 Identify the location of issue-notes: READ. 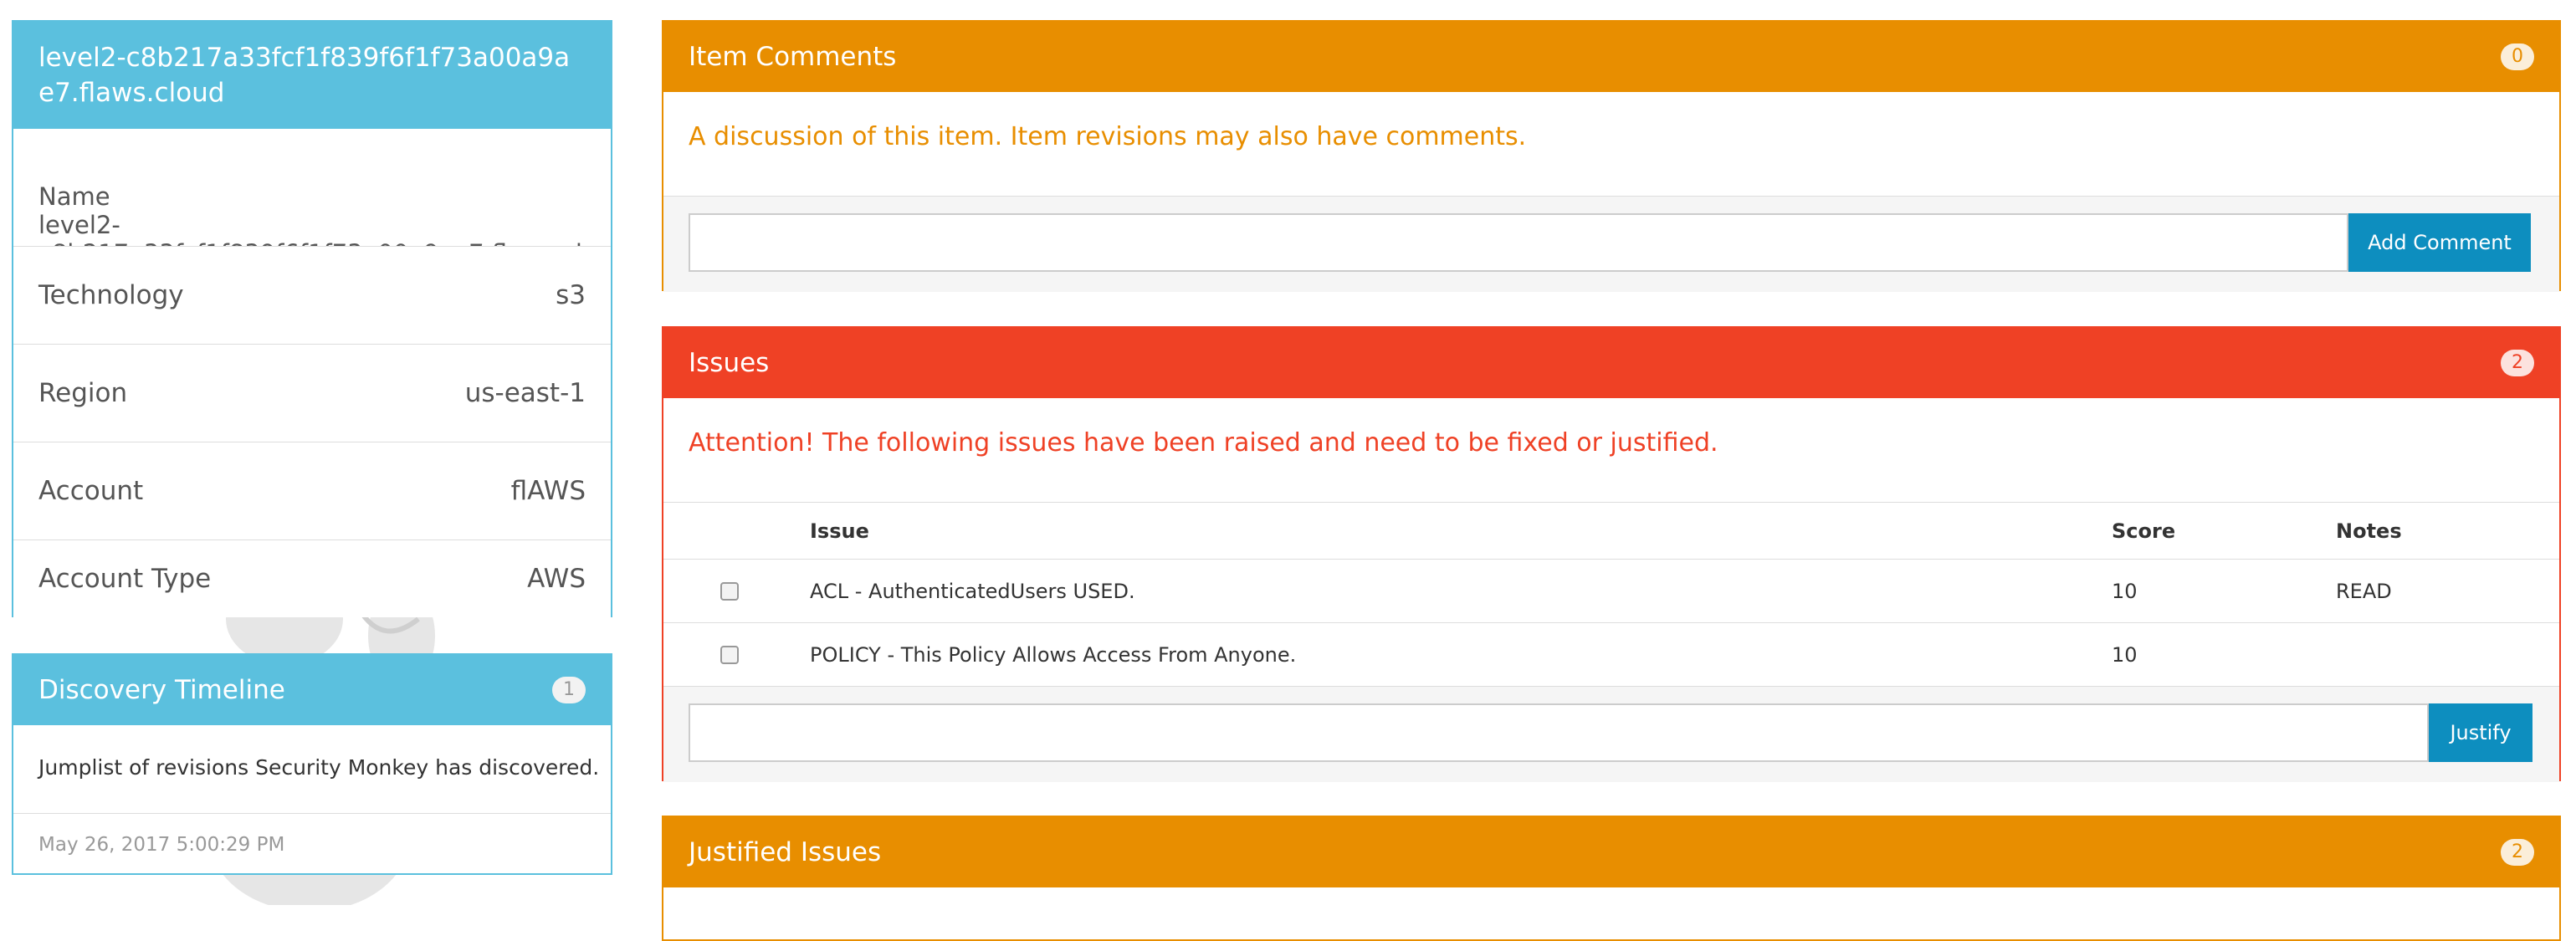
(2364, 591).